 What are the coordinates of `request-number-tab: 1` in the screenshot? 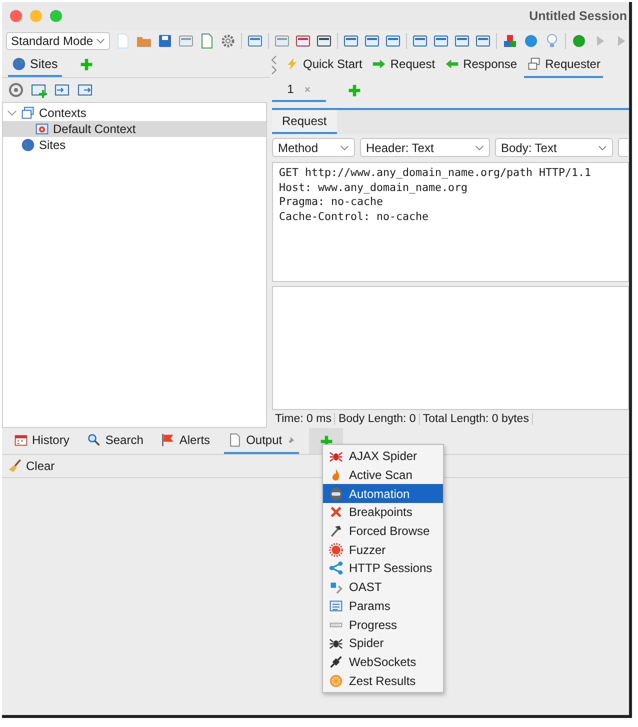 It's located at (299, 90).